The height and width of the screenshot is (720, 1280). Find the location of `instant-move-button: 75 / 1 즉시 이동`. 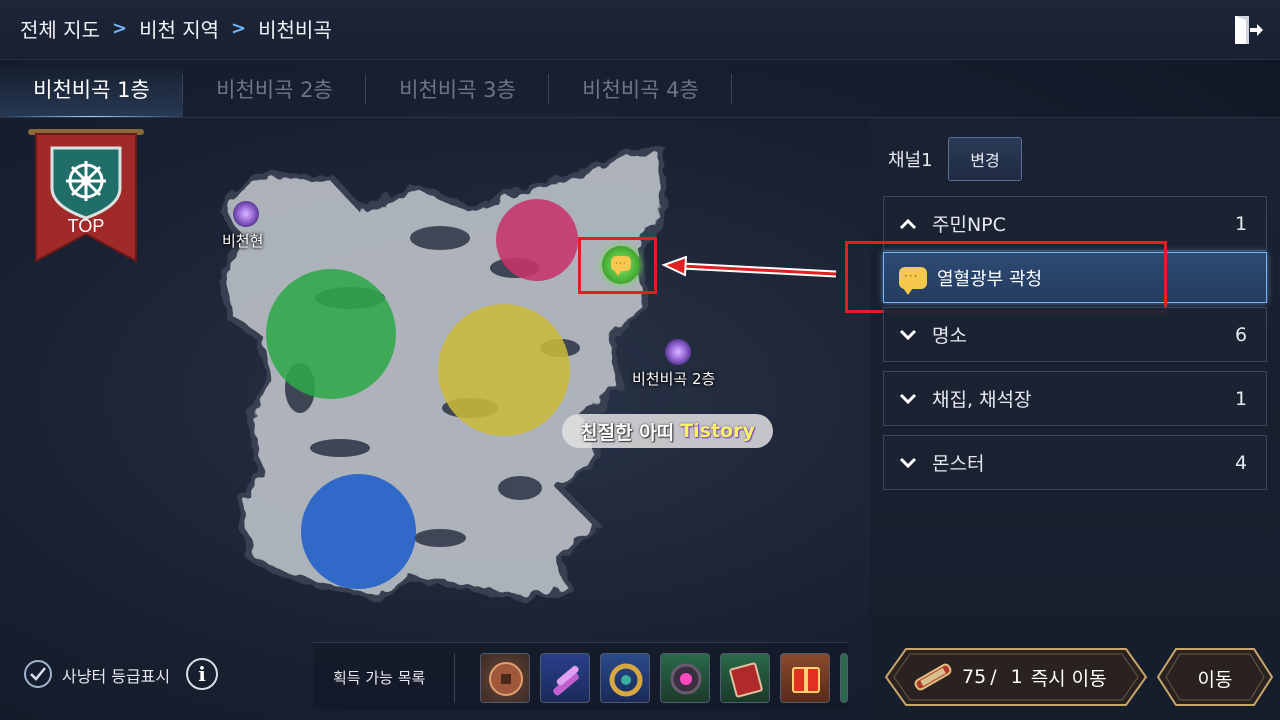

instant-move-button: 75 / 1 즉시 이동 is located at coordinates (1016, 677).